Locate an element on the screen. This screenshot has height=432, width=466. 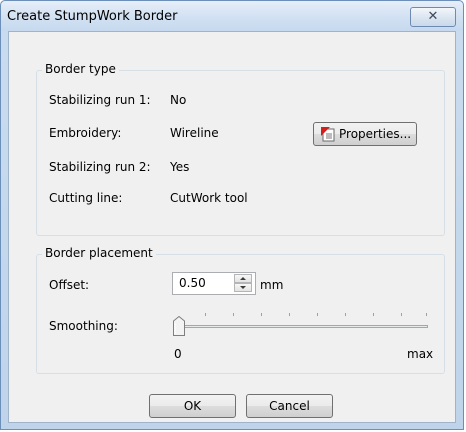
border-placement-legend: Border placement is located at coordinates (99, 253).